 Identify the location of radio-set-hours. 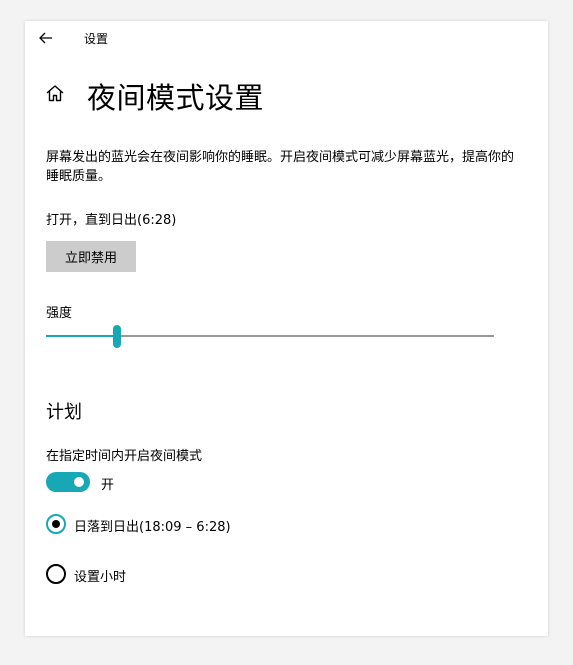
(56, 574).